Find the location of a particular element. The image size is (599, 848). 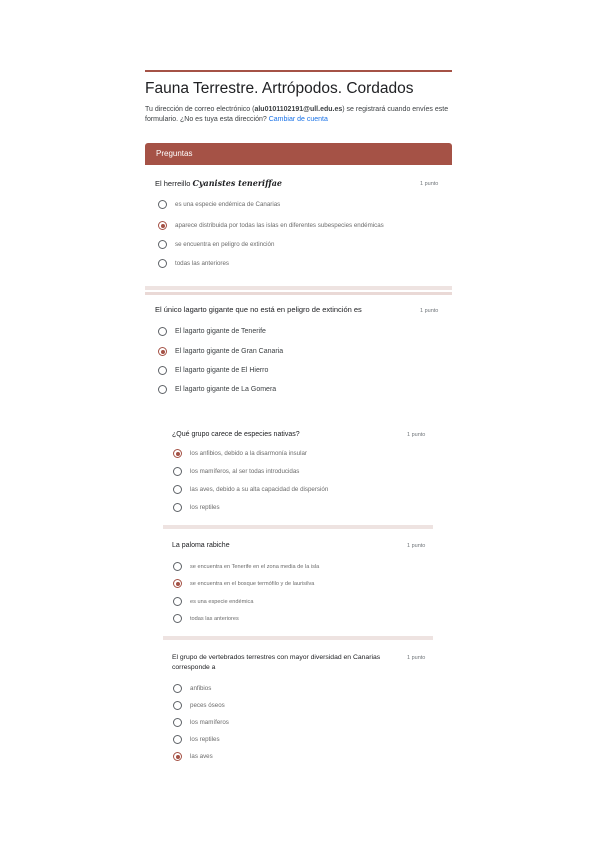

form-accent-bar is located at coordinates (298, 71).